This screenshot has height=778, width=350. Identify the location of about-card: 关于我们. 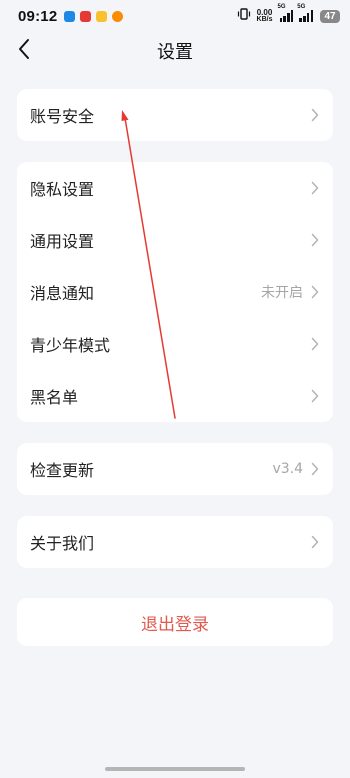
(175, 542).